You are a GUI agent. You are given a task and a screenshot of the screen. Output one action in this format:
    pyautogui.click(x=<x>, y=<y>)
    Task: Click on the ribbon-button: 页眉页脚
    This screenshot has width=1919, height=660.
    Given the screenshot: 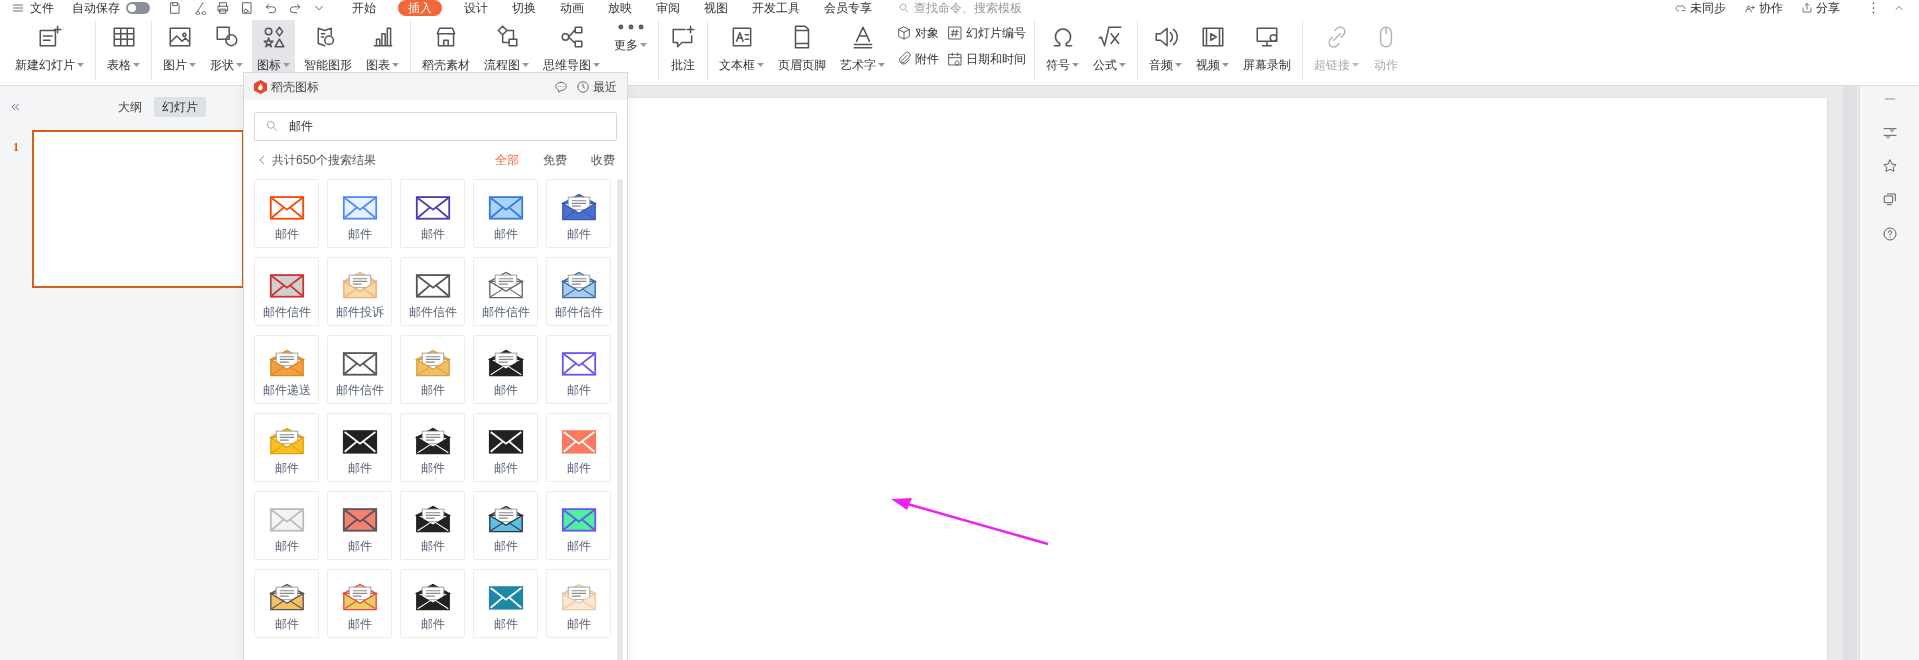 What is the action you would take?
    pyautogui.click(x=802, y=48)
    